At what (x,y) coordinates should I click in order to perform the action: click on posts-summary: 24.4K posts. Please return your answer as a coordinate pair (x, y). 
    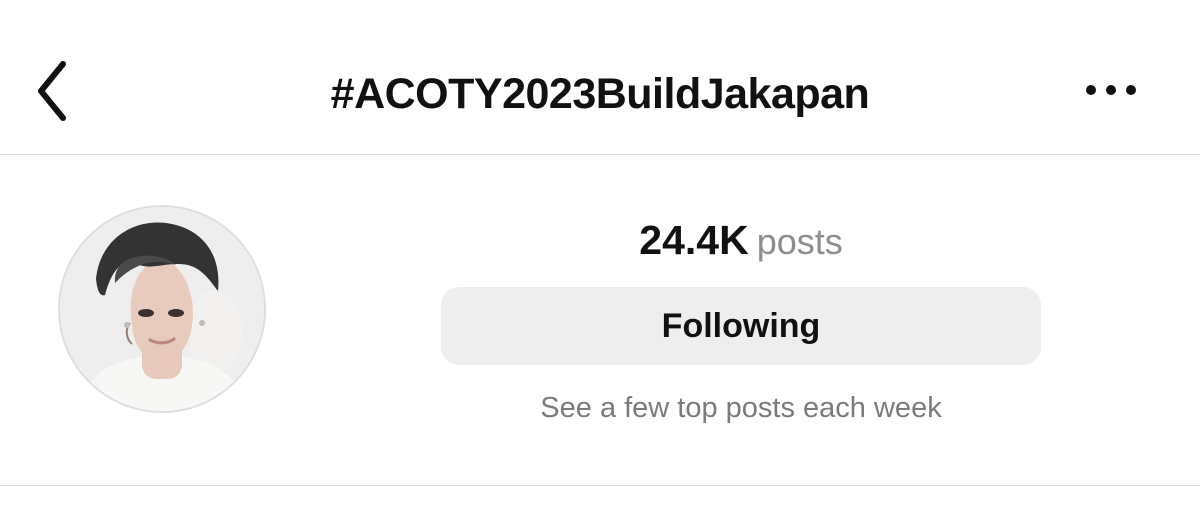
    Looking at the image, I should click on (741, 245).